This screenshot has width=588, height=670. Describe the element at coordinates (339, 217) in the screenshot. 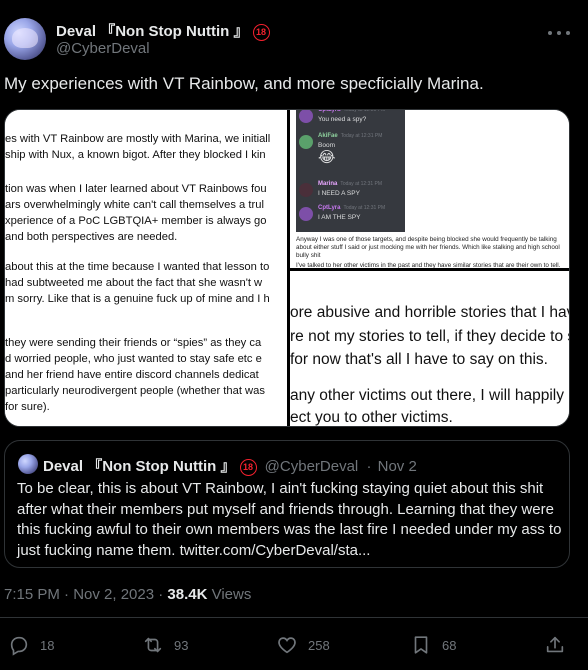

I see `discord-message-text: I AM THE SPY` at that location.